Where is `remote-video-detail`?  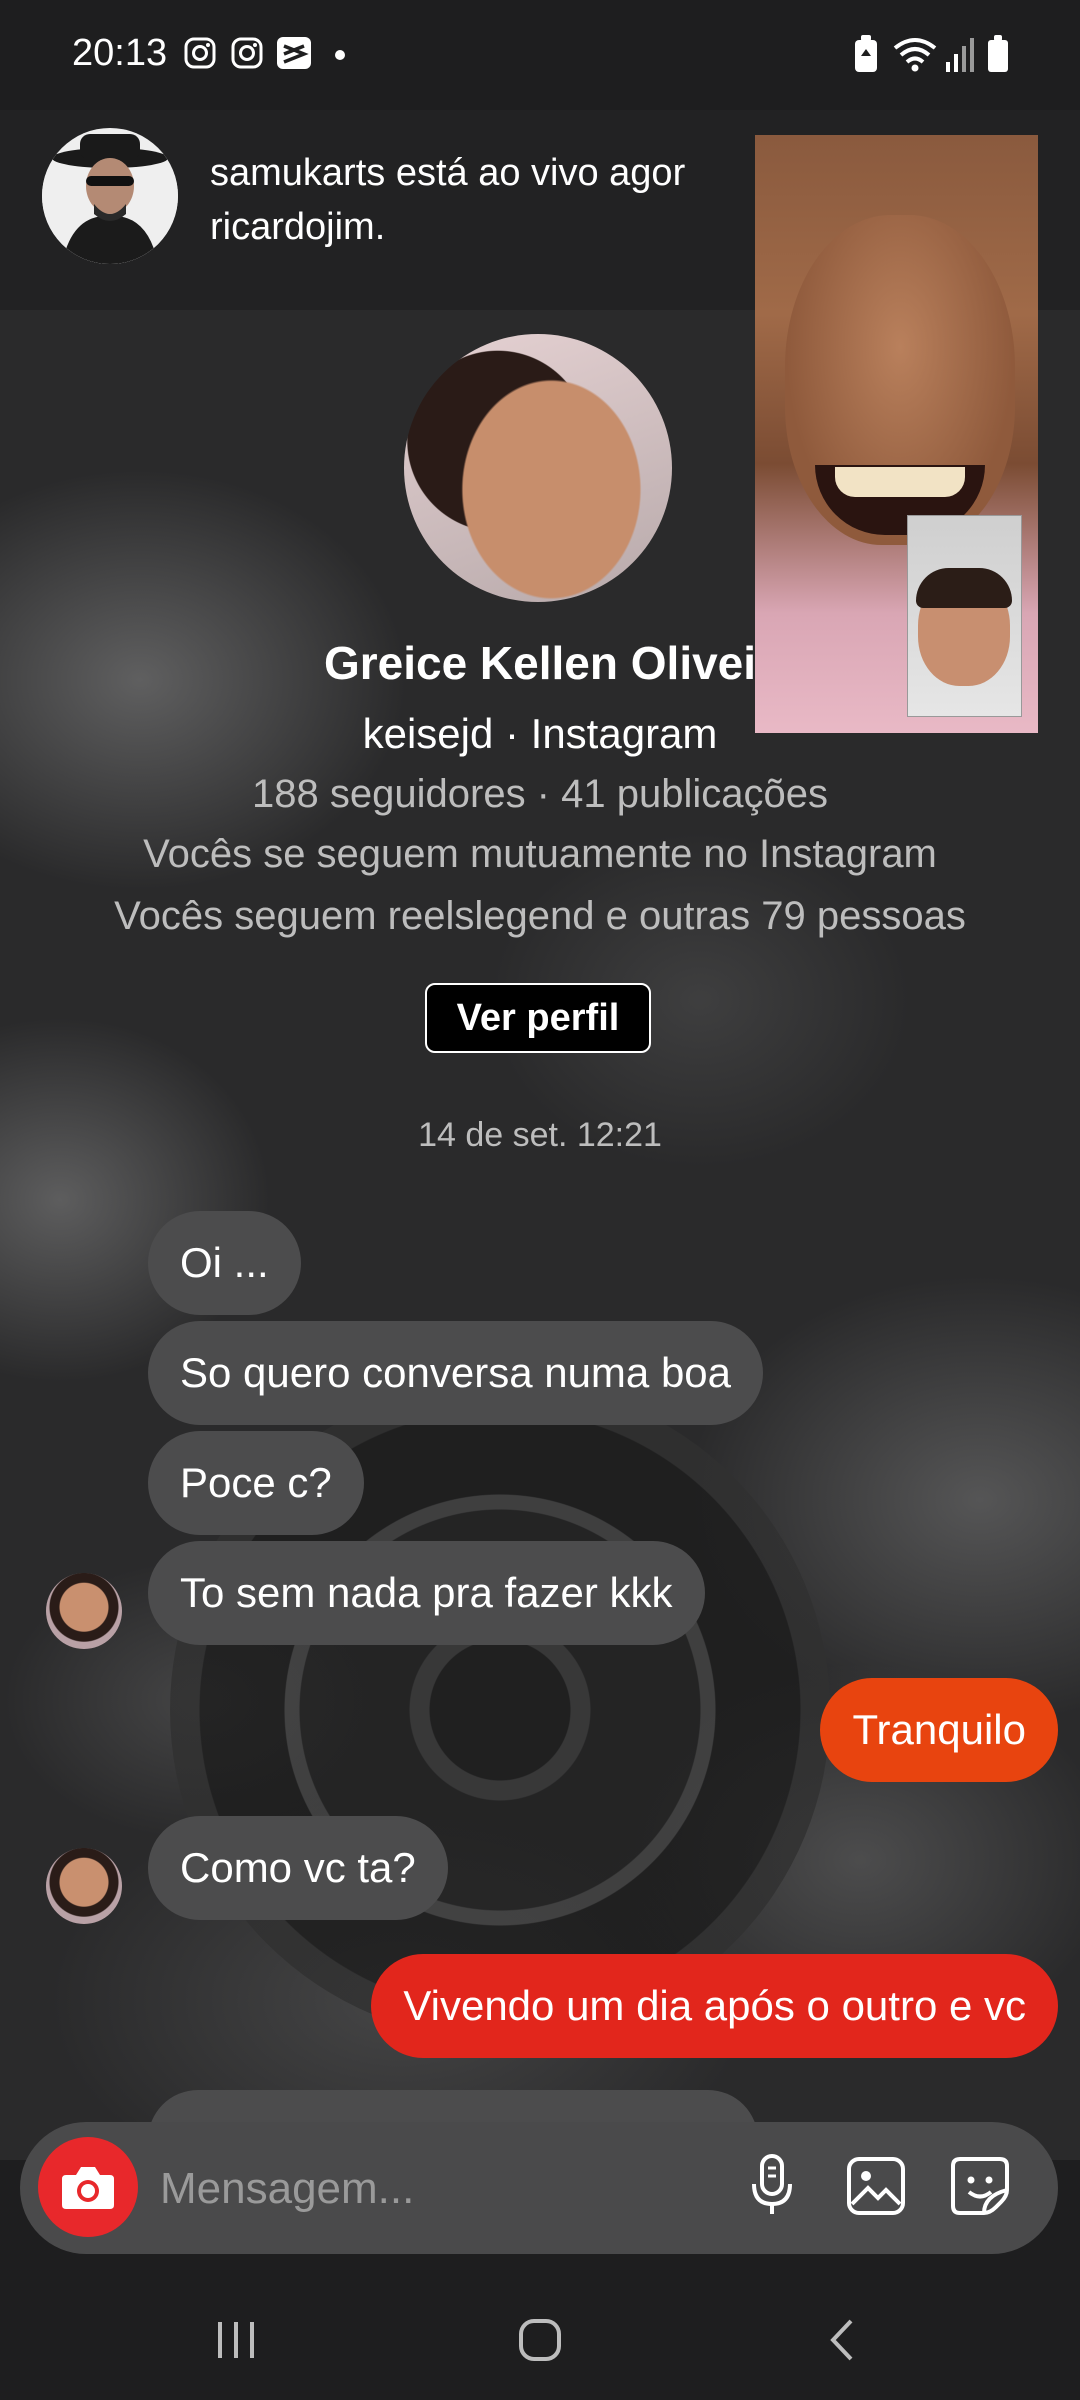
remote-video-detail is located at coordinates (900, 482).